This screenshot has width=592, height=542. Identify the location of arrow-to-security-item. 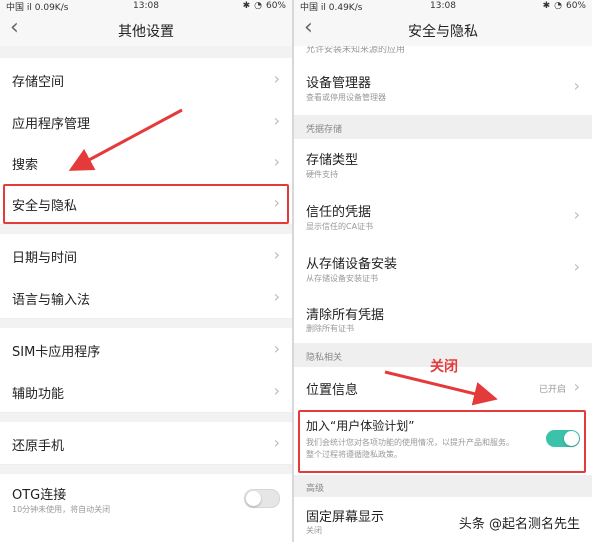
(125, 139).